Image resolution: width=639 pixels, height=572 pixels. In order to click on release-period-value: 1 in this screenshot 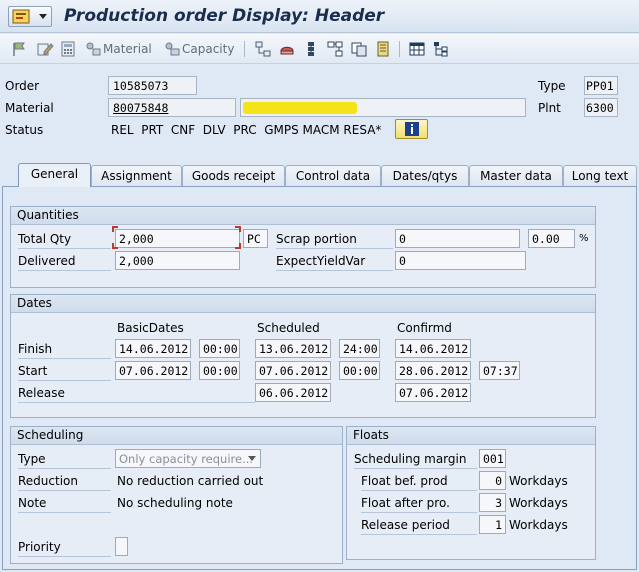, I will do `click(498, 525)`.